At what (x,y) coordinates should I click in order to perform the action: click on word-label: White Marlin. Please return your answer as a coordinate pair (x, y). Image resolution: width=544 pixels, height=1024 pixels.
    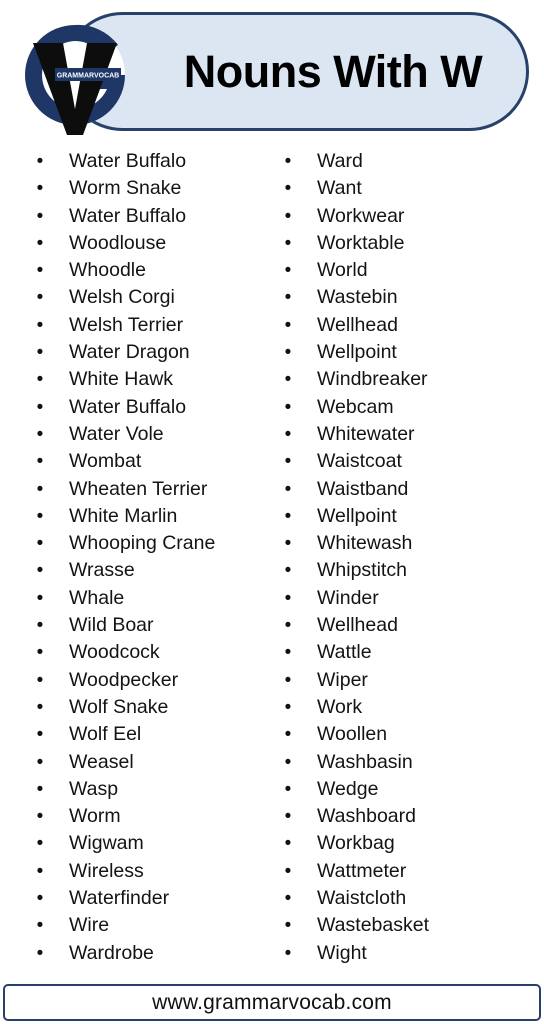
    Looking at the image, I should click on (123, 515).